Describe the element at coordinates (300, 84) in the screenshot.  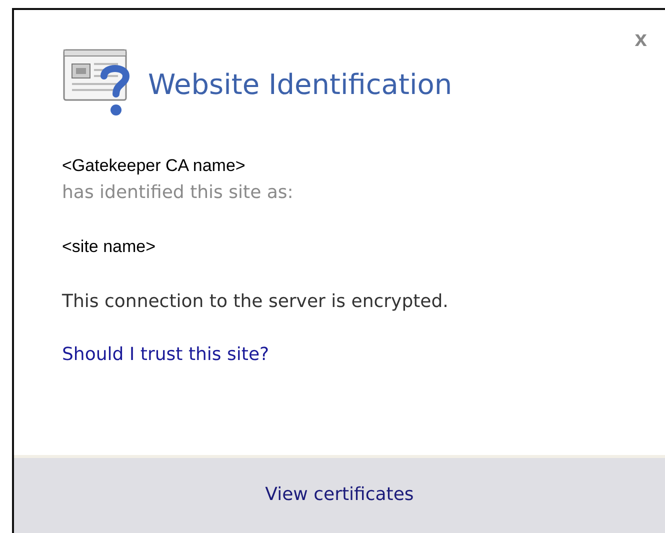
I see `dialog-title: Website Identification` at that location.